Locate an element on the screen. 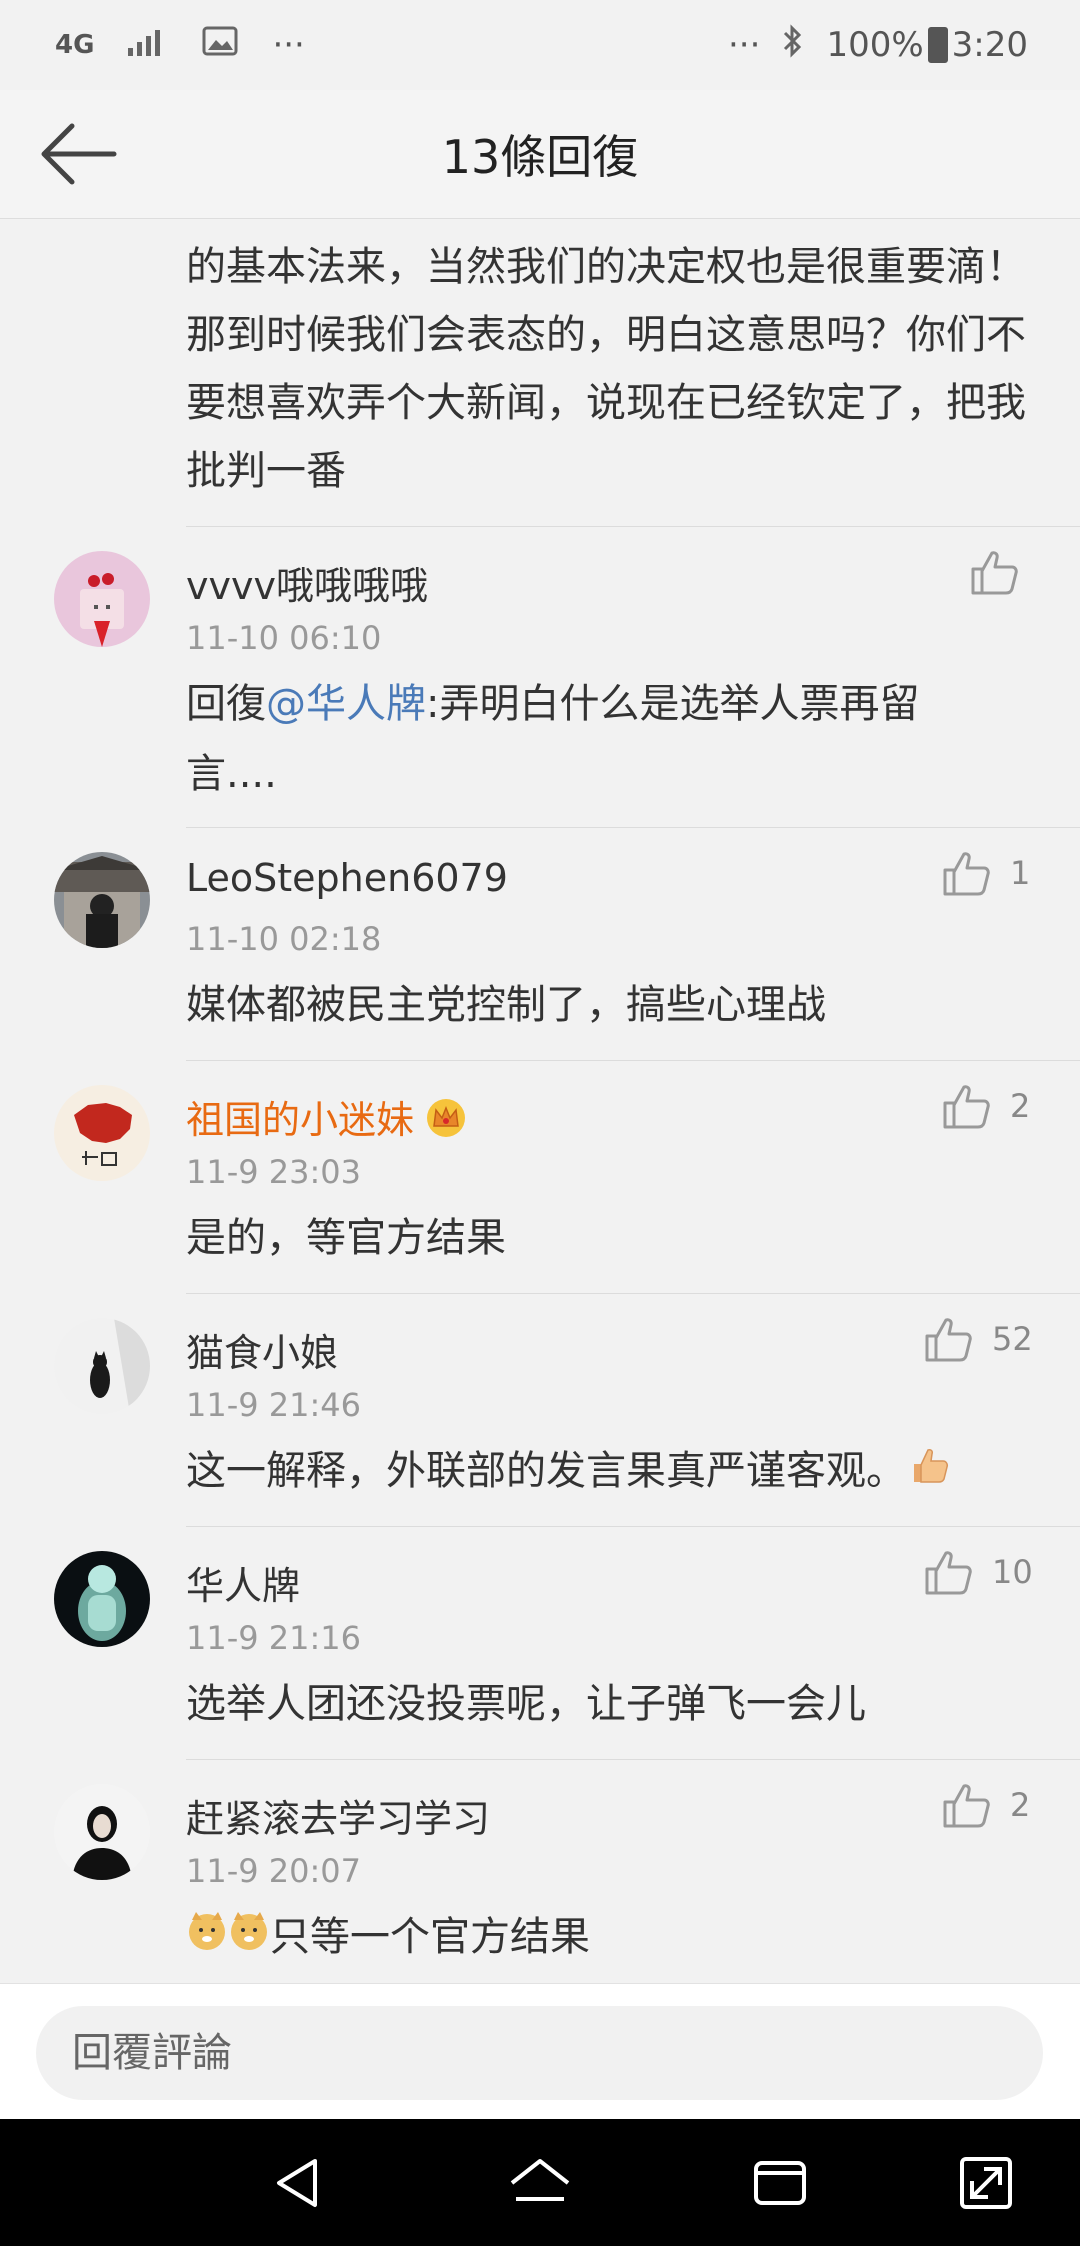 The image size is (1080, 2246). image-icon is located at coordinates (220, 45).